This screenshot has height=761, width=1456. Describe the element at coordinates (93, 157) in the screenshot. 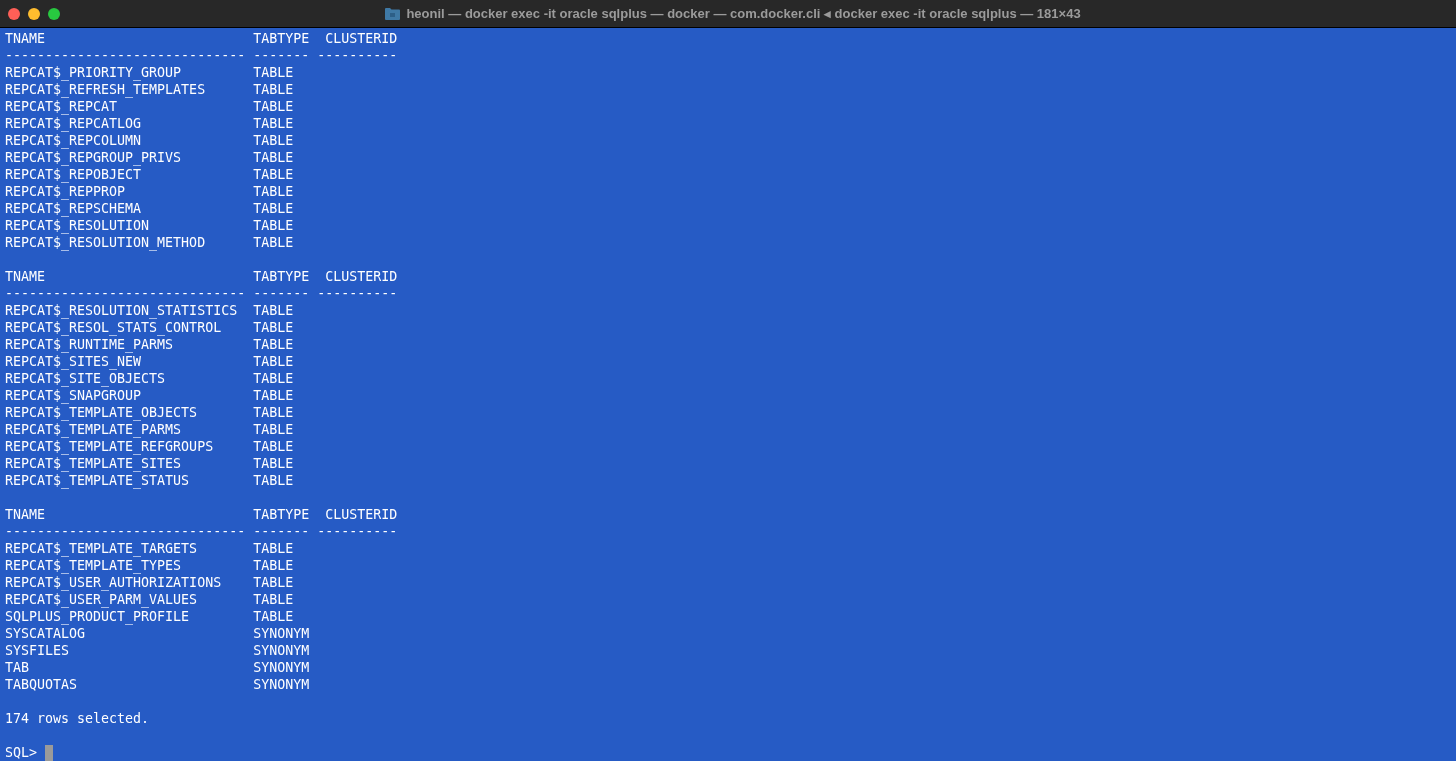

I see `table-name: REPCAT$_REPGROUP_PRIVS` at that location.